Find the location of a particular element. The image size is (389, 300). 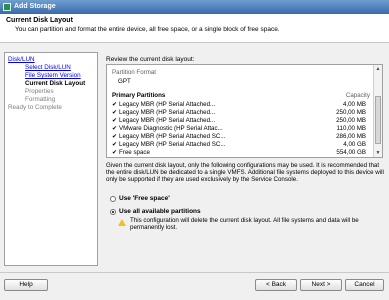

scroll-thumb is located at coordinates (378, 120).